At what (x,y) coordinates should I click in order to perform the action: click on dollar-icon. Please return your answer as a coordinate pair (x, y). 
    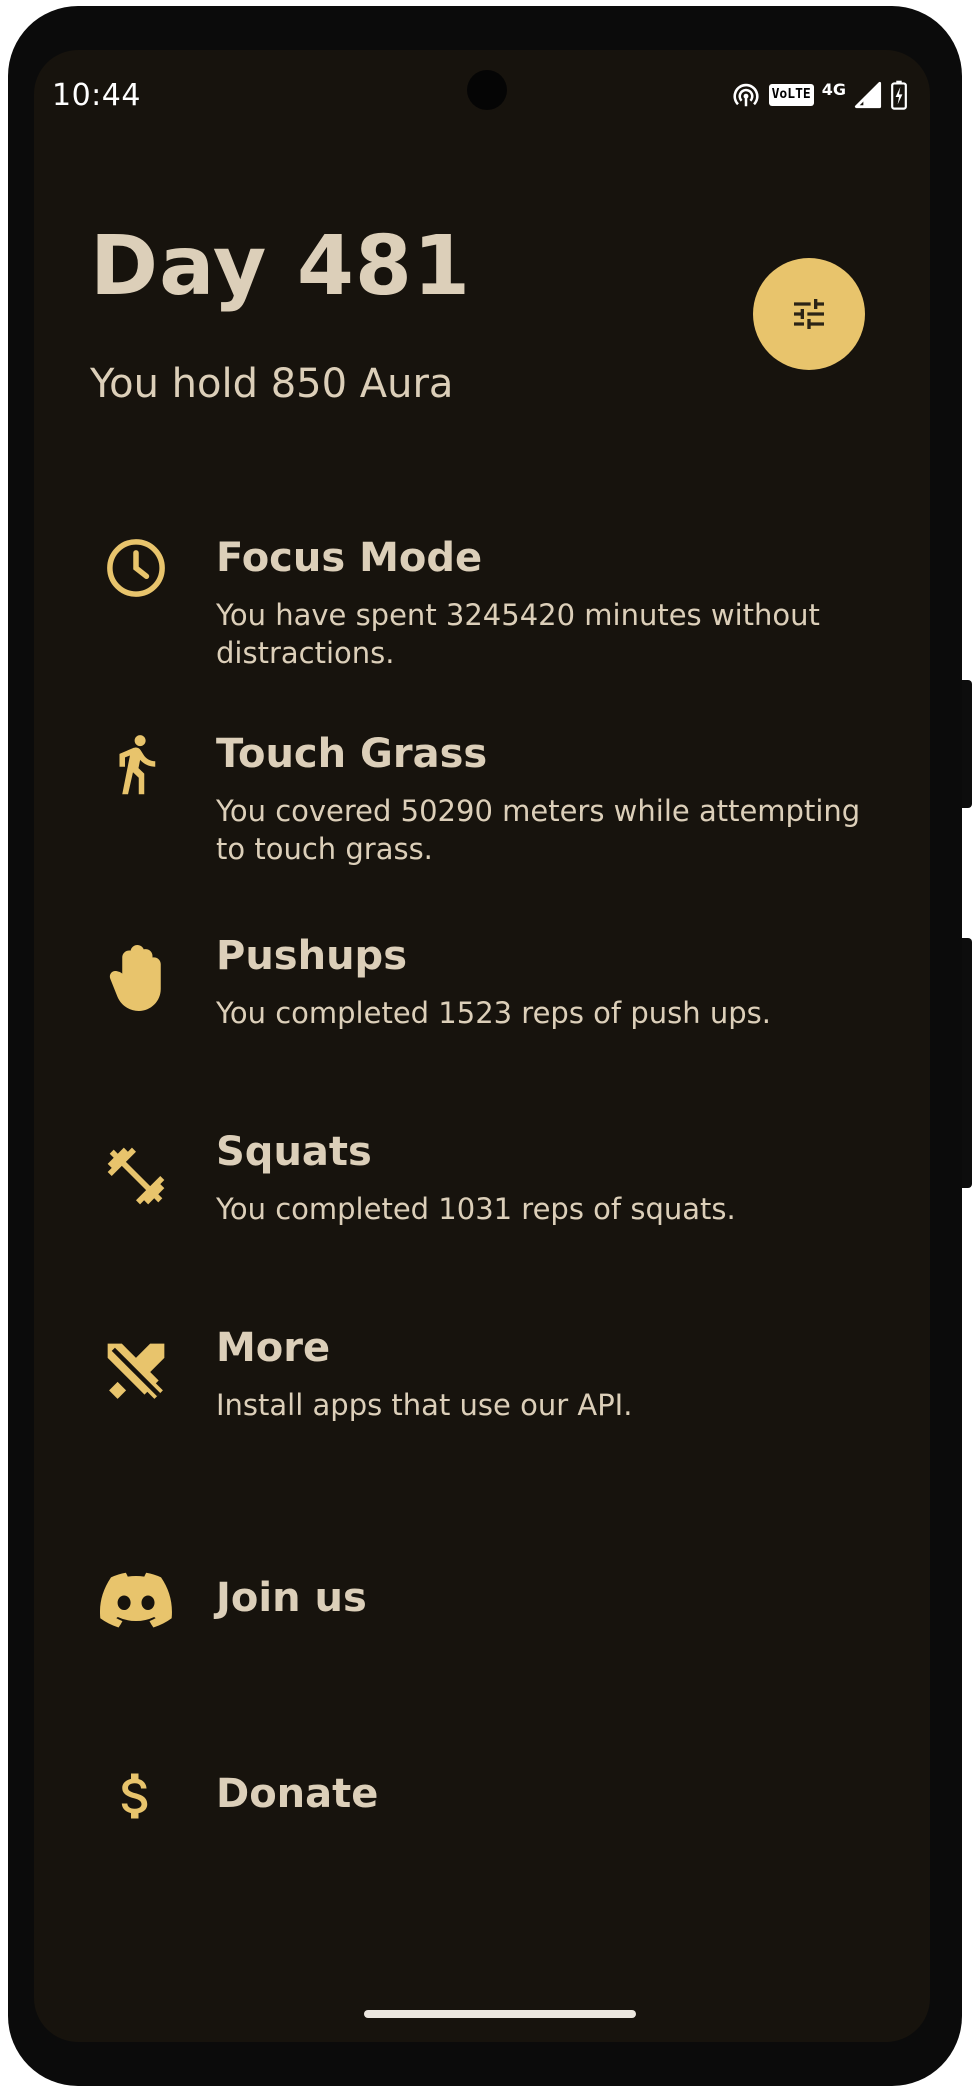
    Looking at the image, I should click on (136, 1796).